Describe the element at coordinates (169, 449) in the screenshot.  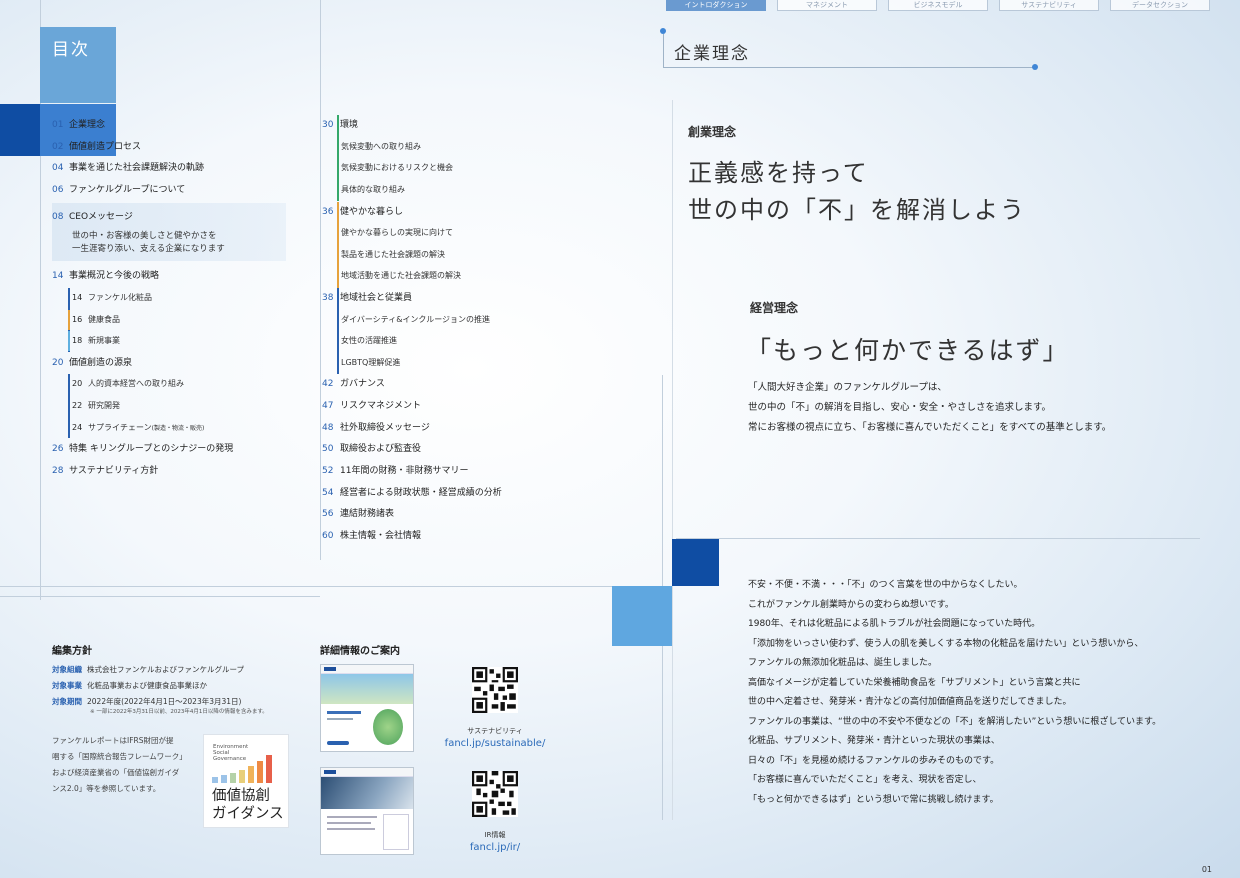
I see `toc-item: 26 特集 キリングループとのシナジーの発現` at that location.